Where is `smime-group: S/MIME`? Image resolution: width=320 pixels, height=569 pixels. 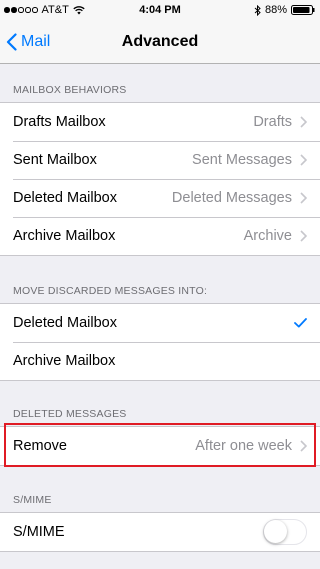 smime-group: S/MIME is located at coordinates (160, 532).